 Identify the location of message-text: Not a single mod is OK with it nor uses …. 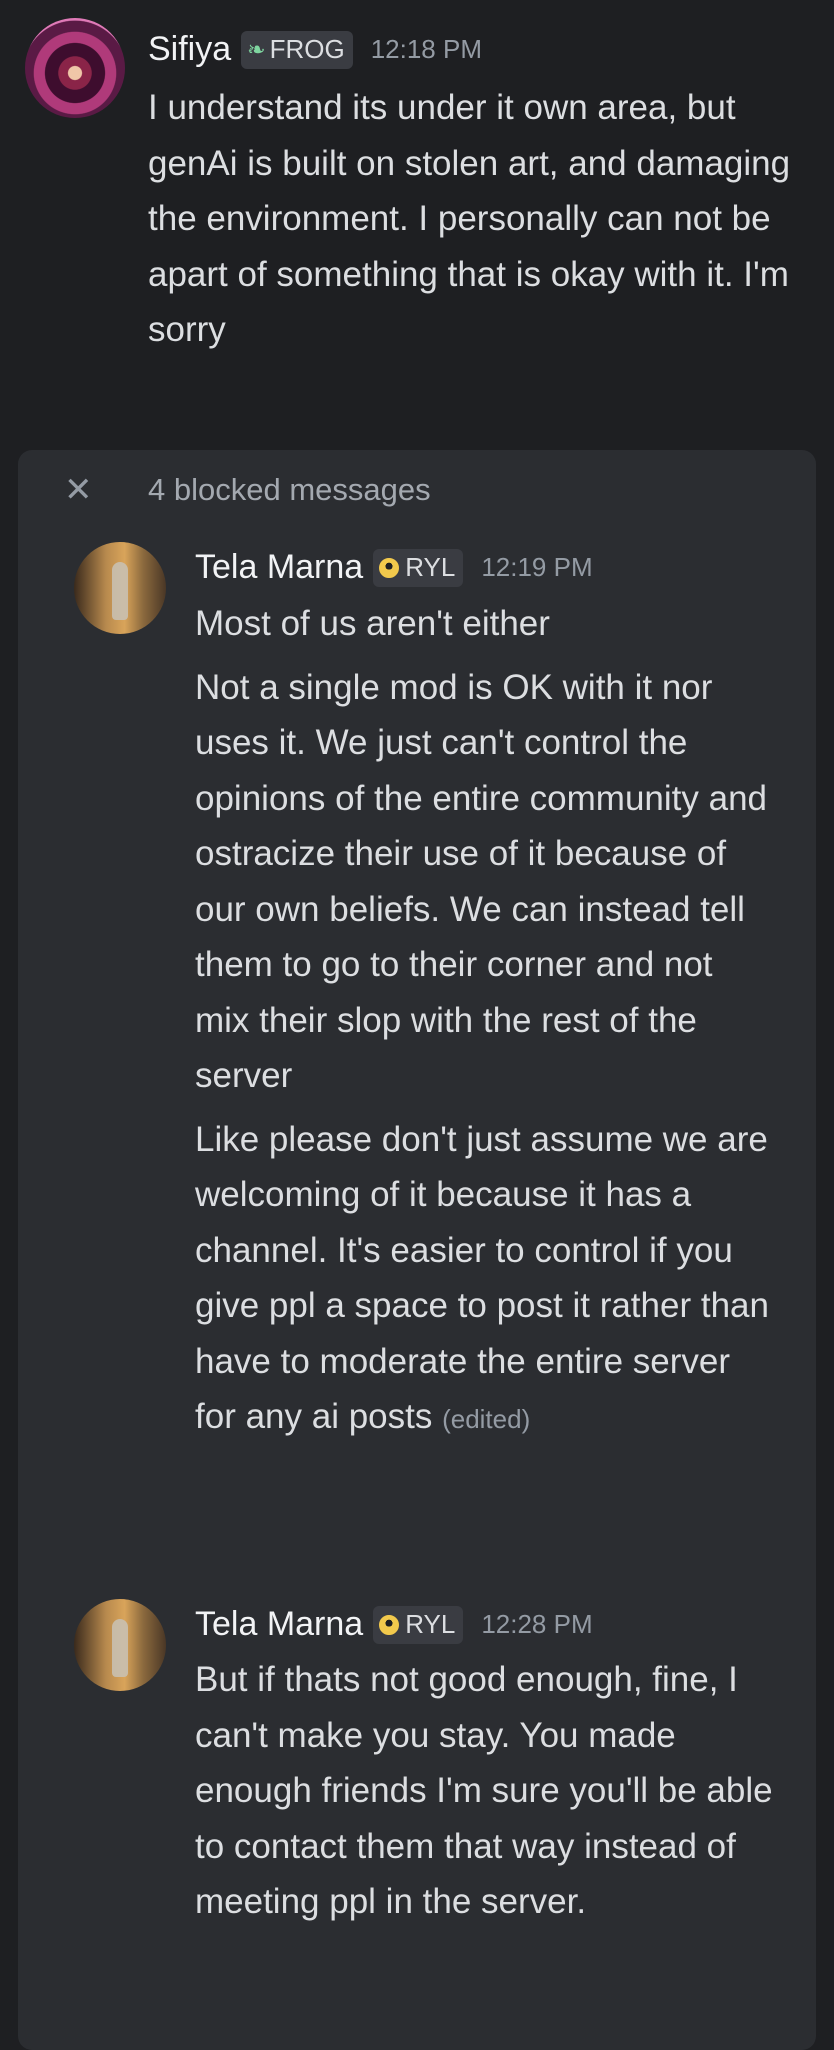
(481, 881).